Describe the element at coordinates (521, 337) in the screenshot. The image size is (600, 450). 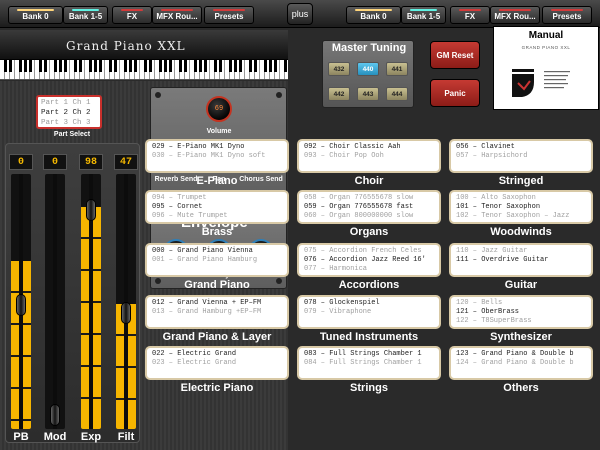
I see `category-label: Synthesizer` at that location.